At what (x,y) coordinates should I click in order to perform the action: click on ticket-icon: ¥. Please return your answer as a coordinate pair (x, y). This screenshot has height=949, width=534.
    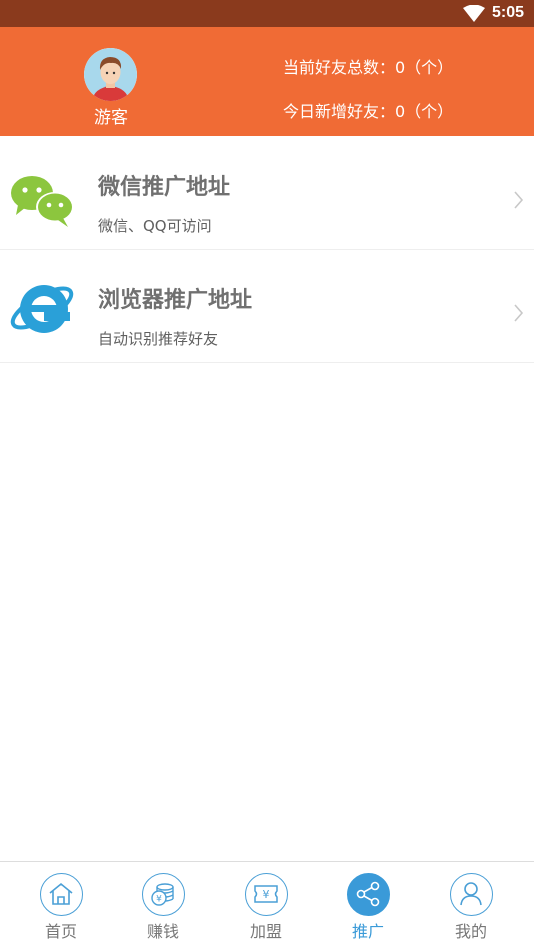
    Looking at the image, I should click on (266, 894).